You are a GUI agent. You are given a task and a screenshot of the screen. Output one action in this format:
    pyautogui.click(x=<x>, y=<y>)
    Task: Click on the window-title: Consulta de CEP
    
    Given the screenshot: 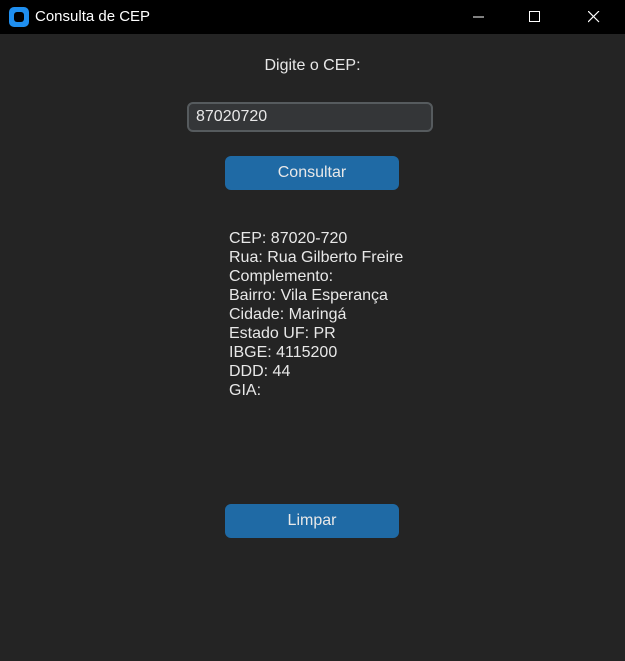 What is the action you would take?
    pyautogui.click(x=93, y=16)
    